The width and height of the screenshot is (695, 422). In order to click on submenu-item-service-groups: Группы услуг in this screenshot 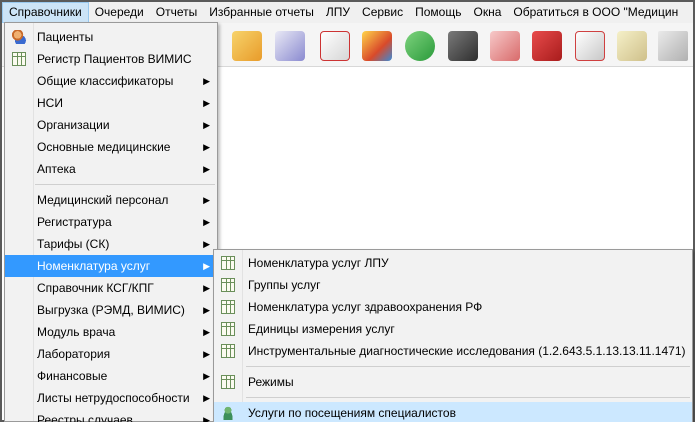, I will do `click(453, 285)`.